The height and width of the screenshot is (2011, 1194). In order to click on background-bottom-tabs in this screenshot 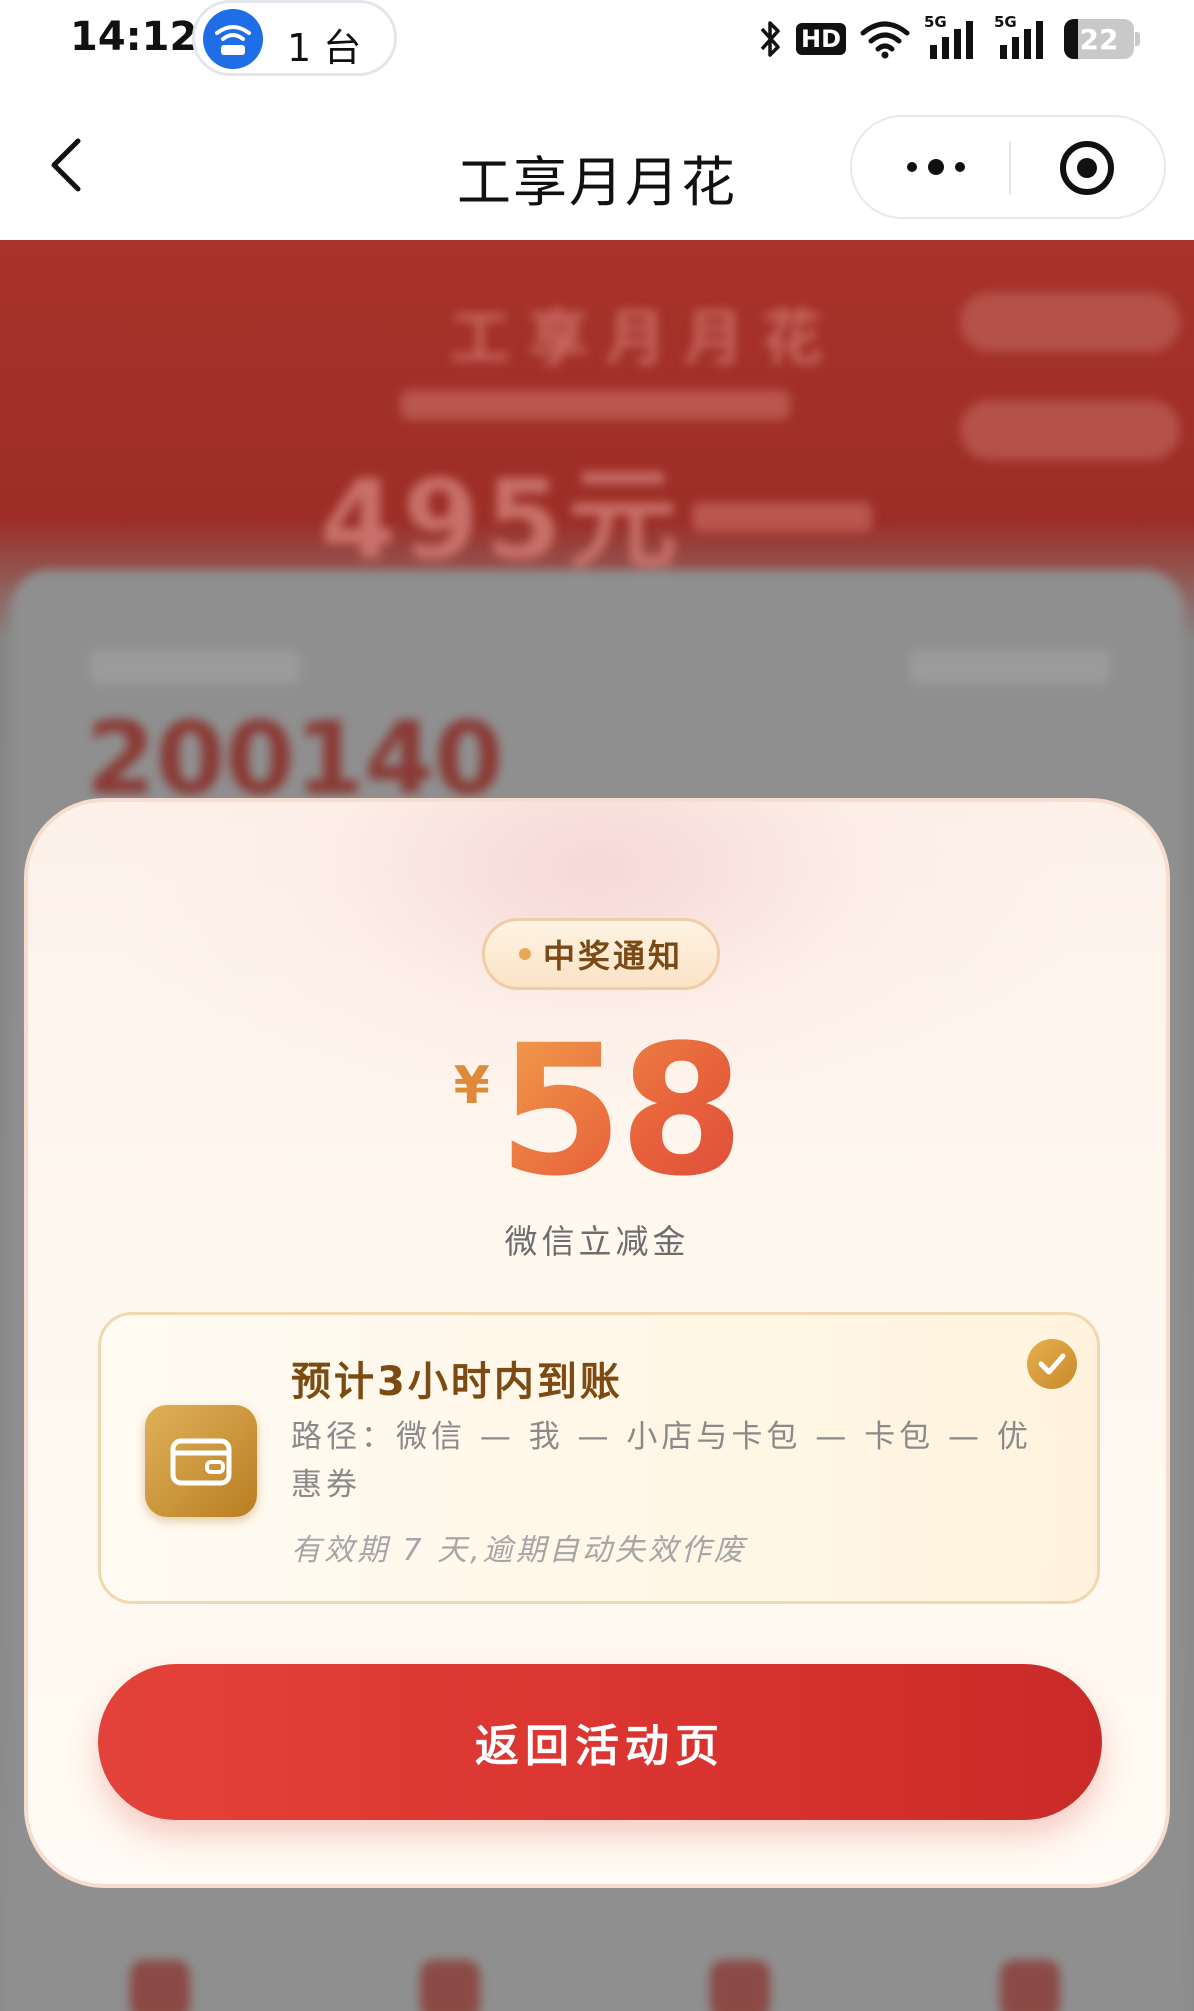, I will do `click(597, 1970)`.